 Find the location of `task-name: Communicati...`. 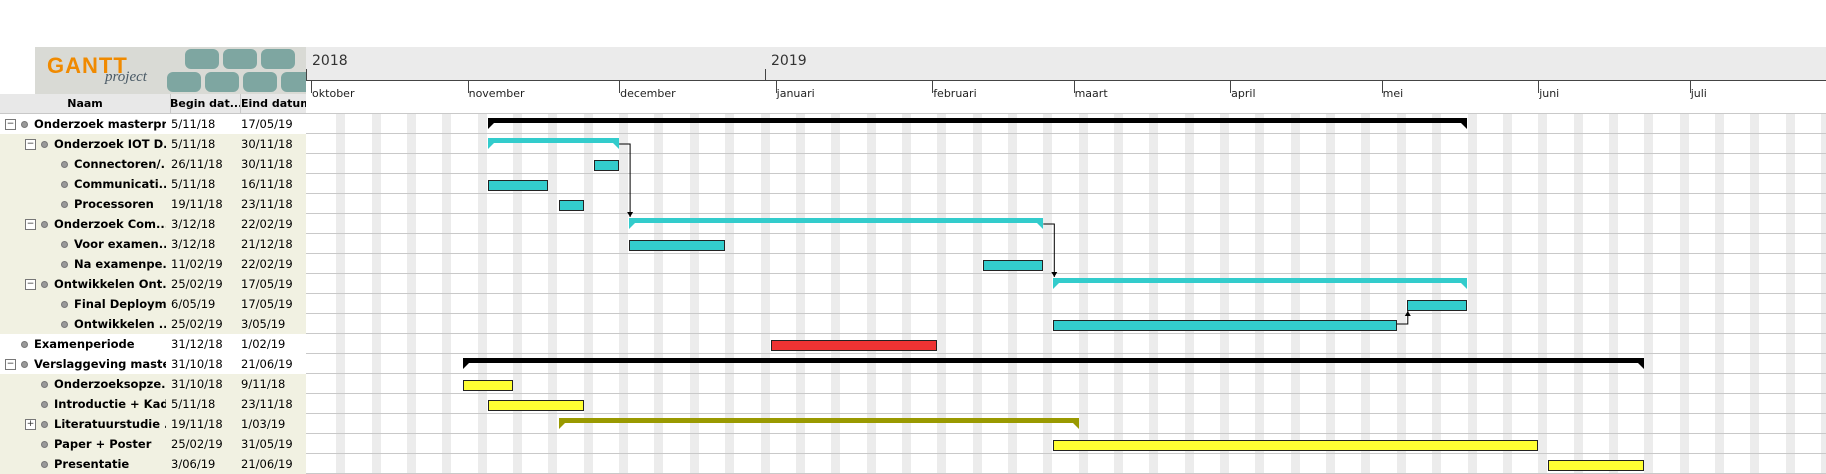

task-name: Communicati... is located at coordinates (120, 184).